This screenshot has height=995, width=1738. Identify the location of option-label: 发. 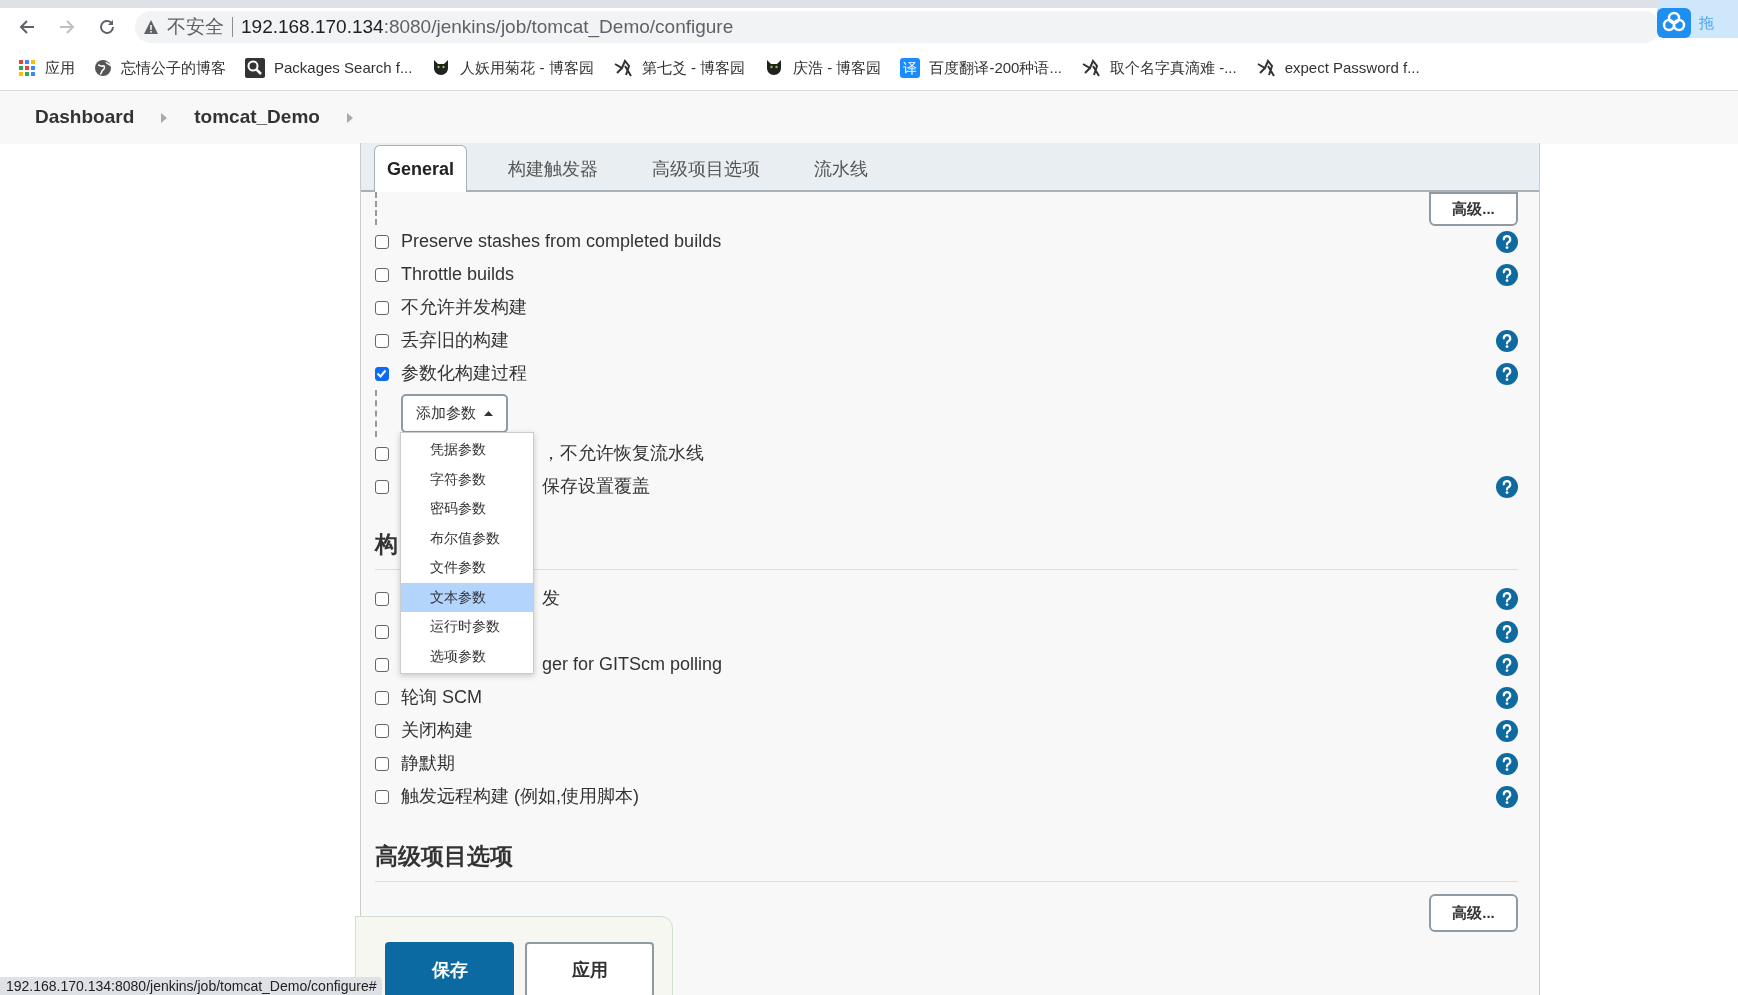
(551, 598).